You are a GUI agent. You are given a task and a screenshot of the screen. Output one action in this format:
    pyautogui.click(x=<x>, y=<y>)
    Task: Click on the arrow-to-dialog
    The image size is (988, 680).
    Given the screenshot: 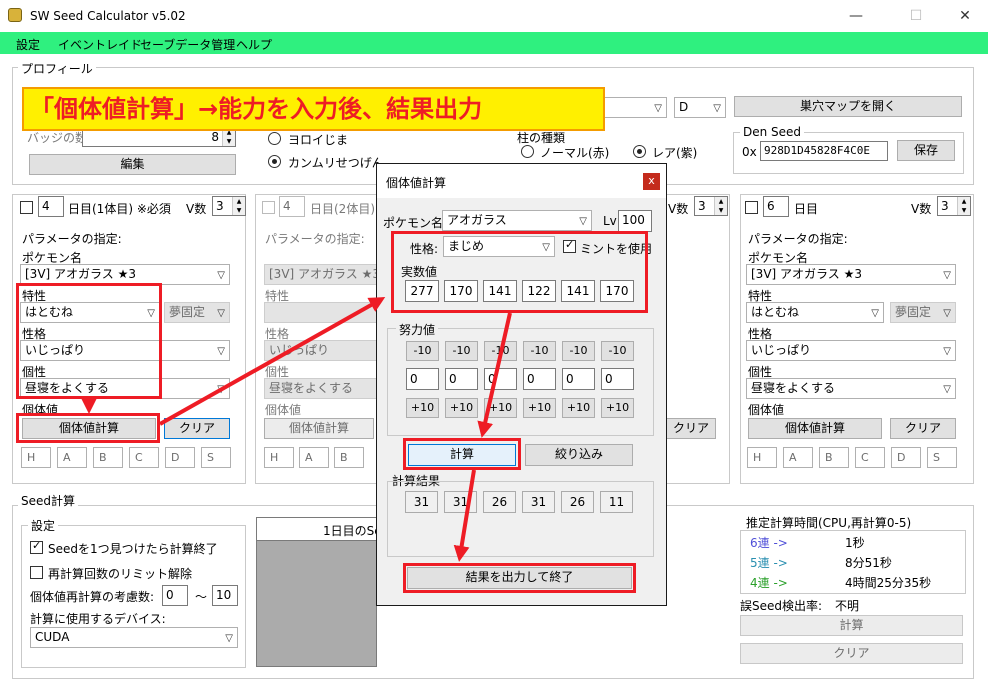 What is the action you would take?
    pyautogui.click(x=272, y=361)
    